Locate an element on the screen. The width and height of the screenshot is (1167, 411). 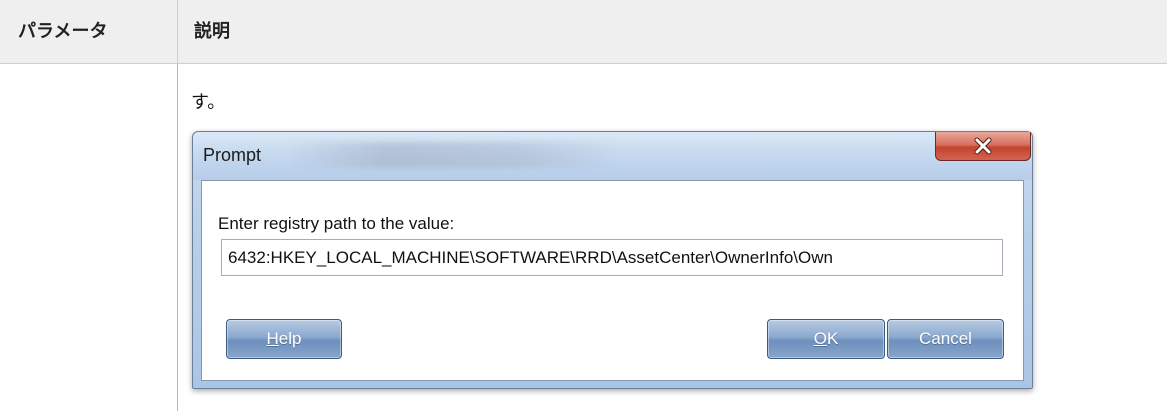
ok-mnemonic: O is located at coordinates (820, 338).